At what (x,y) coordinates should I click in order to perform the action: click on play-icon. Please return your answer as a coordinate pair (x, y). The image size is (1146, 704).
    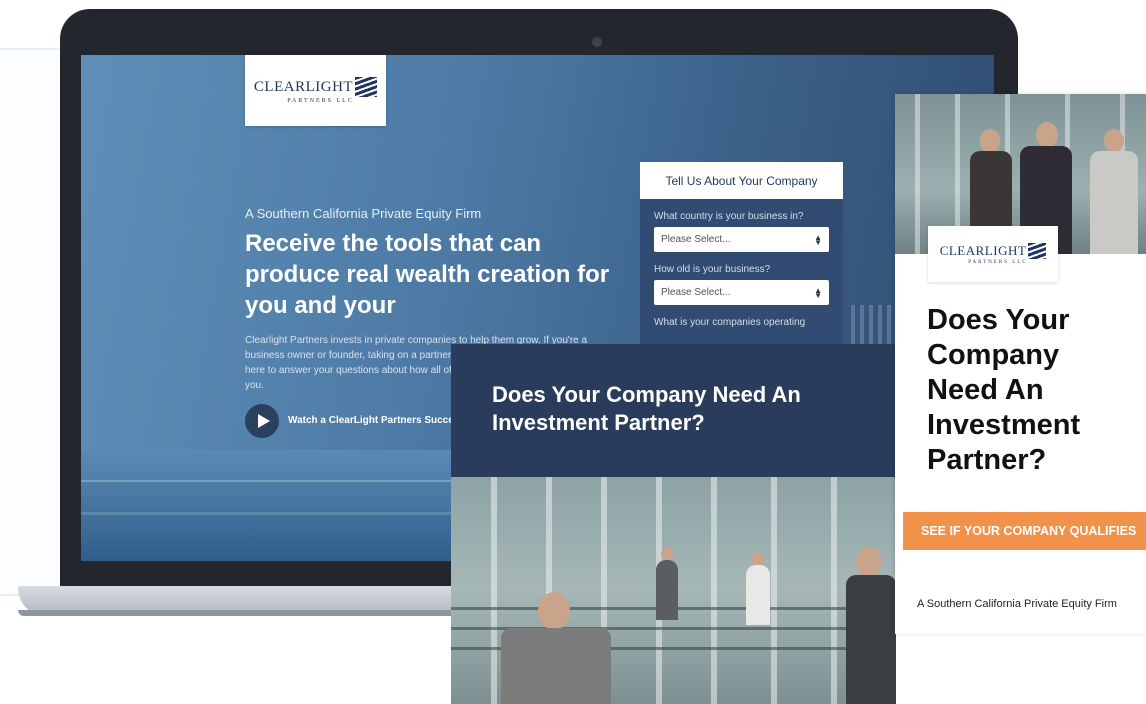
    Looking at the image, I should click on (263, 421).